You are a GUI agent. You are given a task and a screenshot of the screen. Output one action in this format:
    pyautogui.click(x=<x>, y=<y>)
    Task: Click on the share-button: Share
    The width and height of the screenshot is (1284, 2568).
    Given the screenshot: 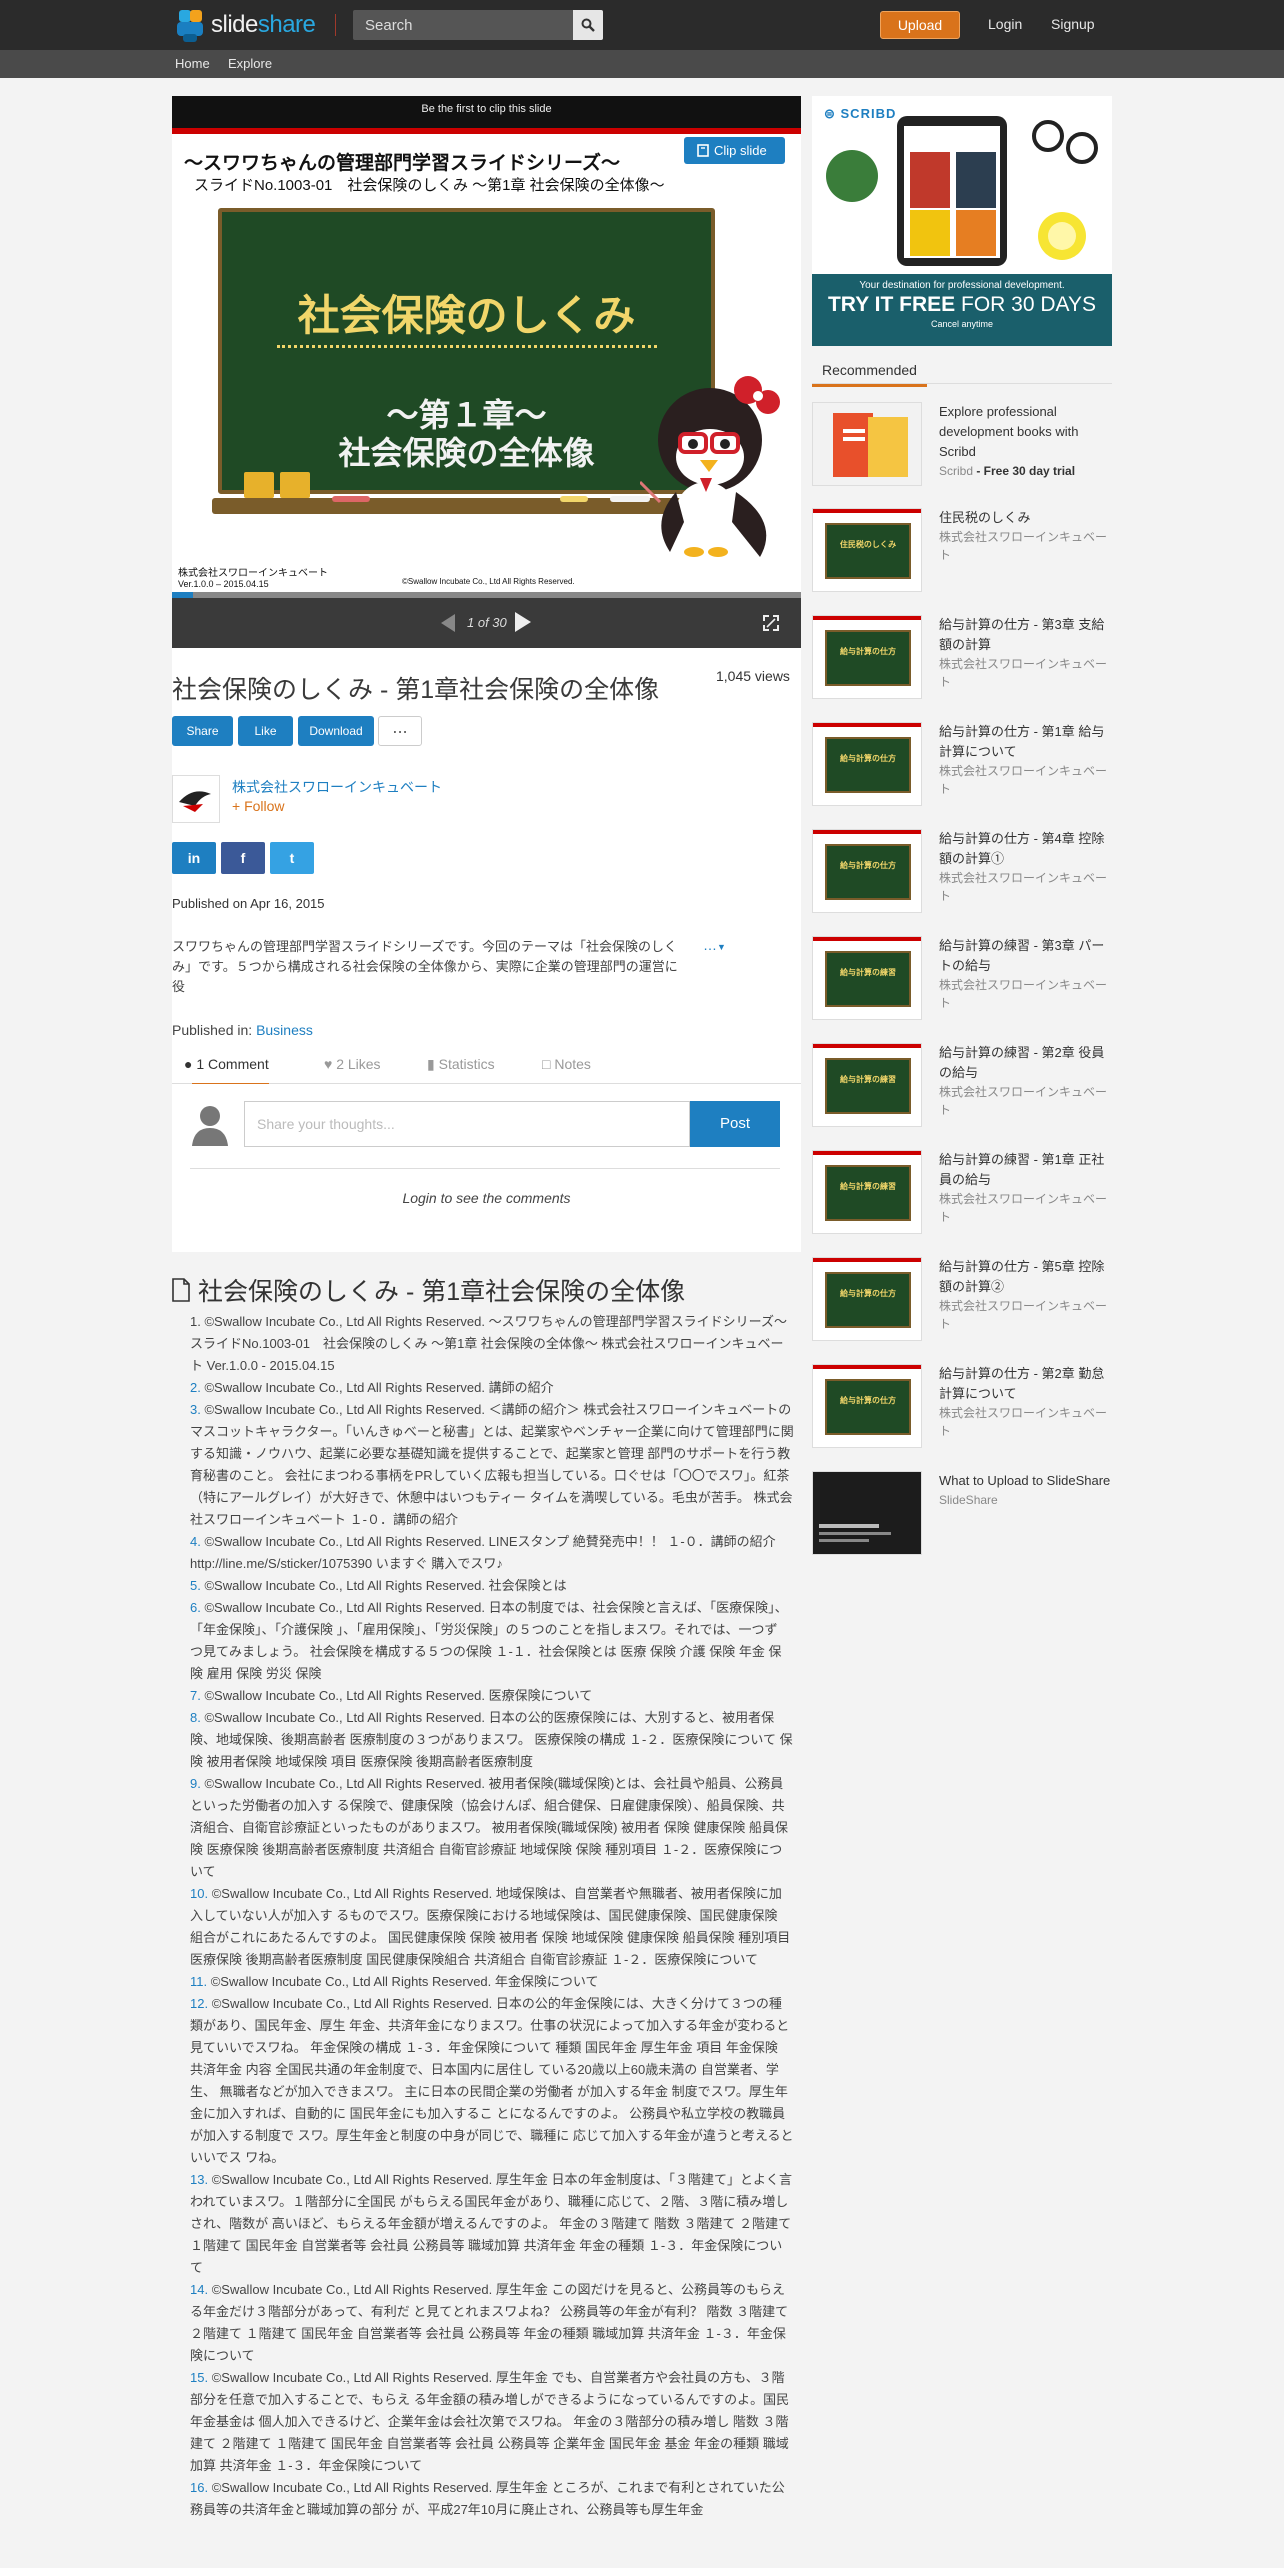 What is the action you would take?
    pyautogui.click(x=202, y=731)
    